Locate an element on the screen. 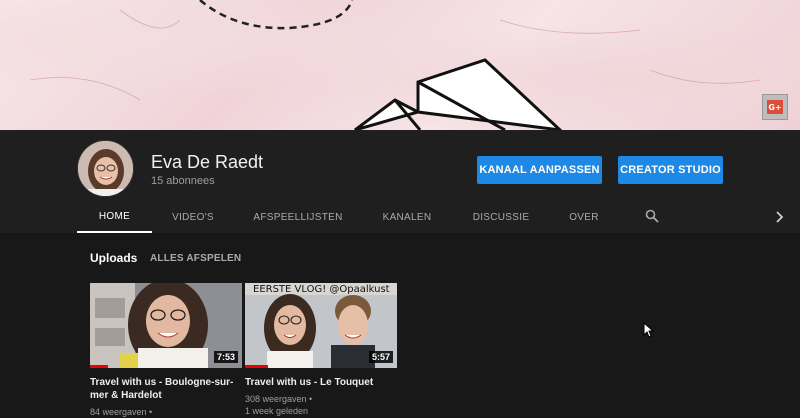  tab-home: HOME is located at coordinates (114, 217).